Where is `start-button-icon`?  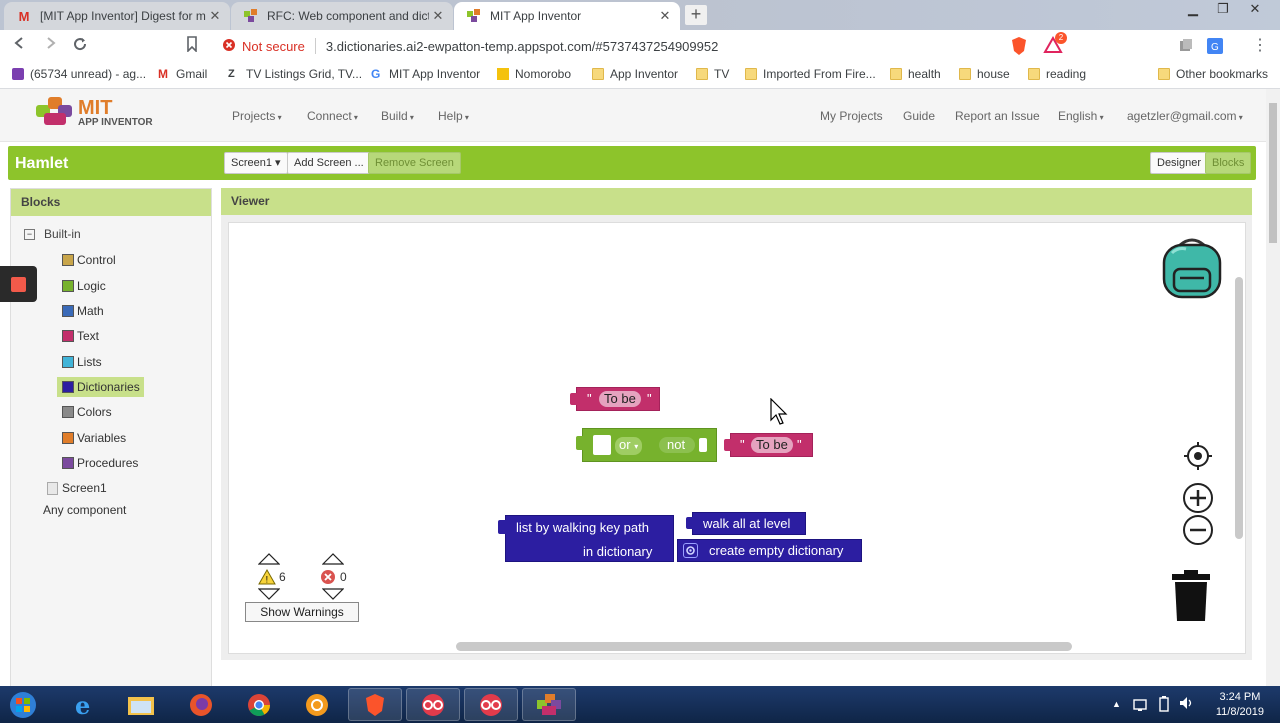
start-button-icon is located at coordinates (23, 704).